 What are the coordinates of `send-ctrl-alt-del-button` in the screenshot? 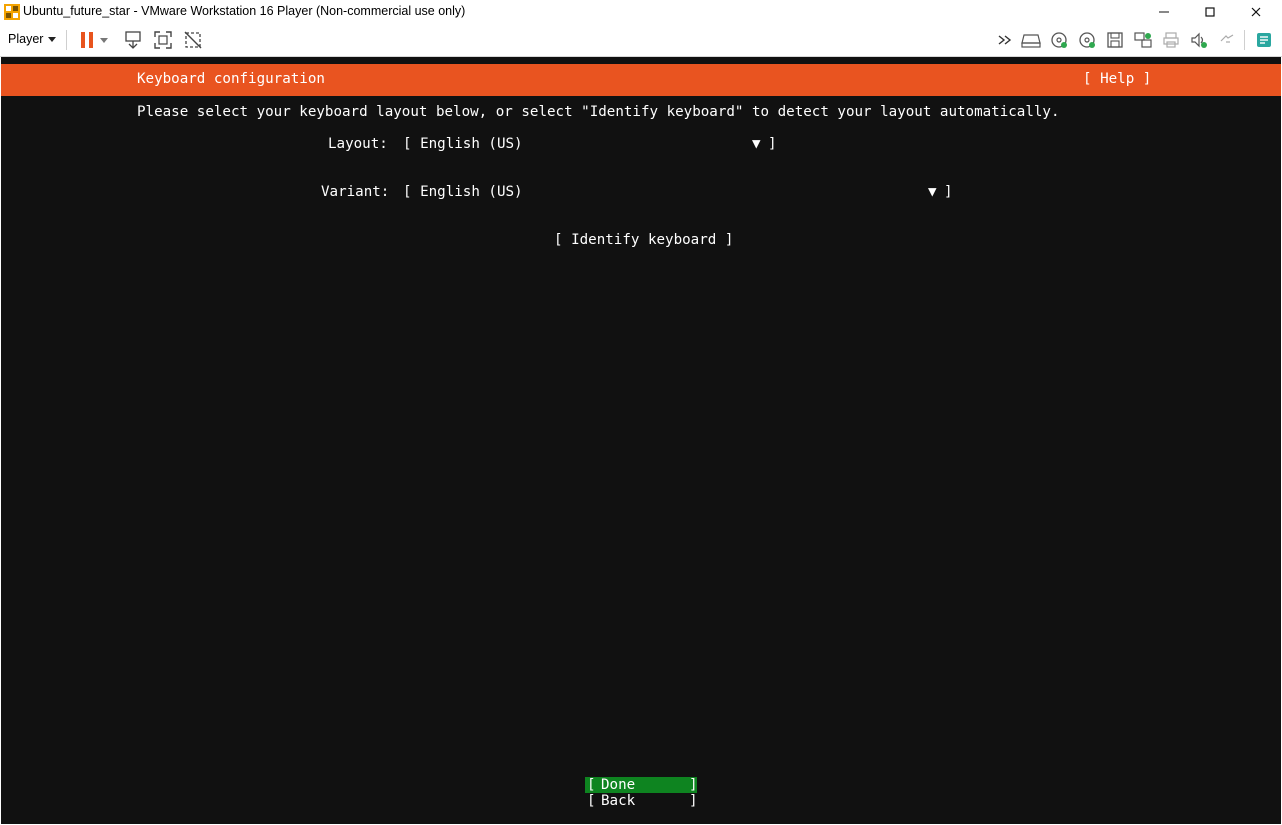 It's located at (133, 40).